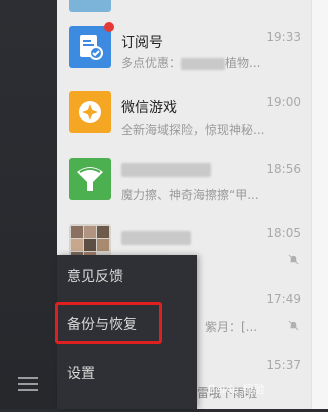  What do you see at coordinates (28, 384) in the screenshot?
I see `menu-icon` at bounding box center [28, 384].